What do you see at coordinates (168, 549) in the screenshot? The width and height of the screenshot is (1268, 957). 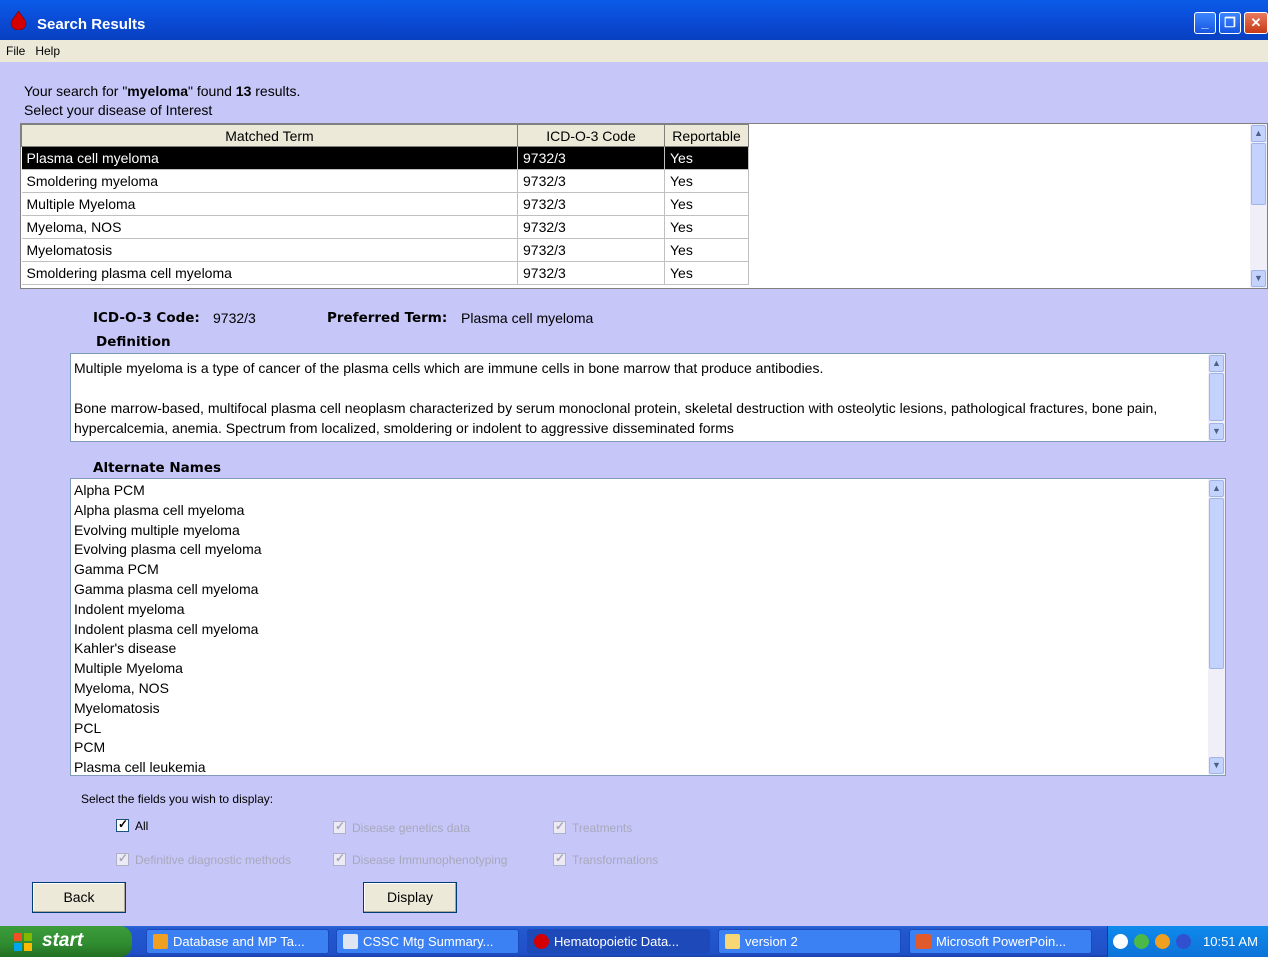 I see `list-item: Evolving plasma cell myeloma` at bounding box center [168, 549].